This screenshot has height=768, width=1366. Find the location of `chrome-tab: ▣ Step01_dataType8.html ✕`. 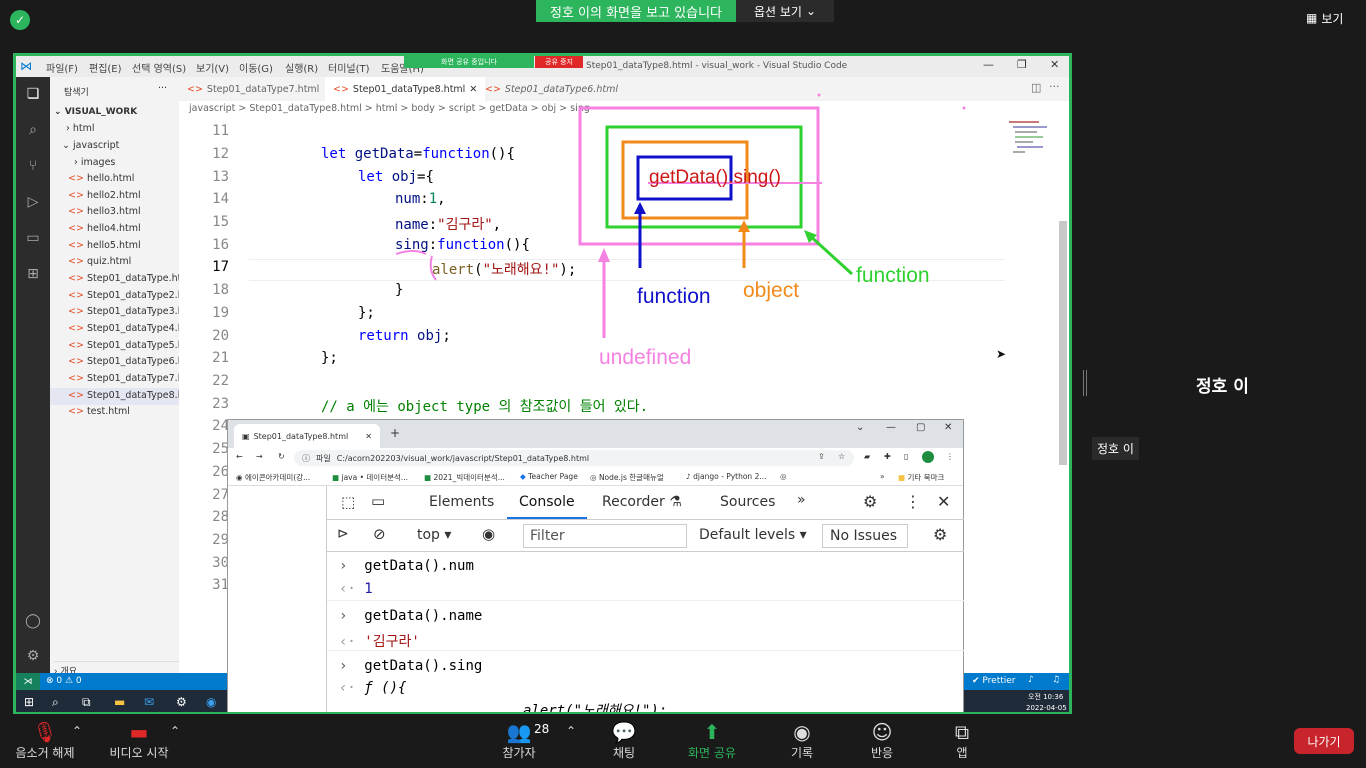

chrome-tab: ▣ Step01_dataType8.html ✕ is located at coordinates (307, 436).